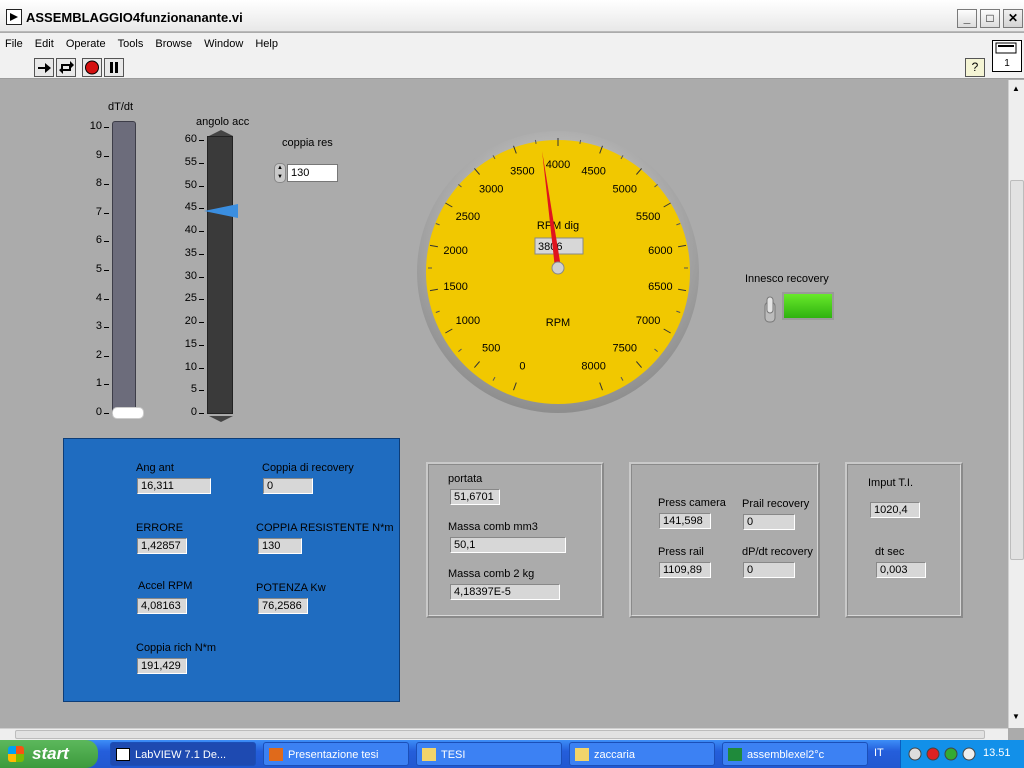 The width and height of the screenshot is (1024, 768). What do you see at coordinates (465, 479) in the screenshot?
I see `portata-label: portata` at bounding box center [465, 479].